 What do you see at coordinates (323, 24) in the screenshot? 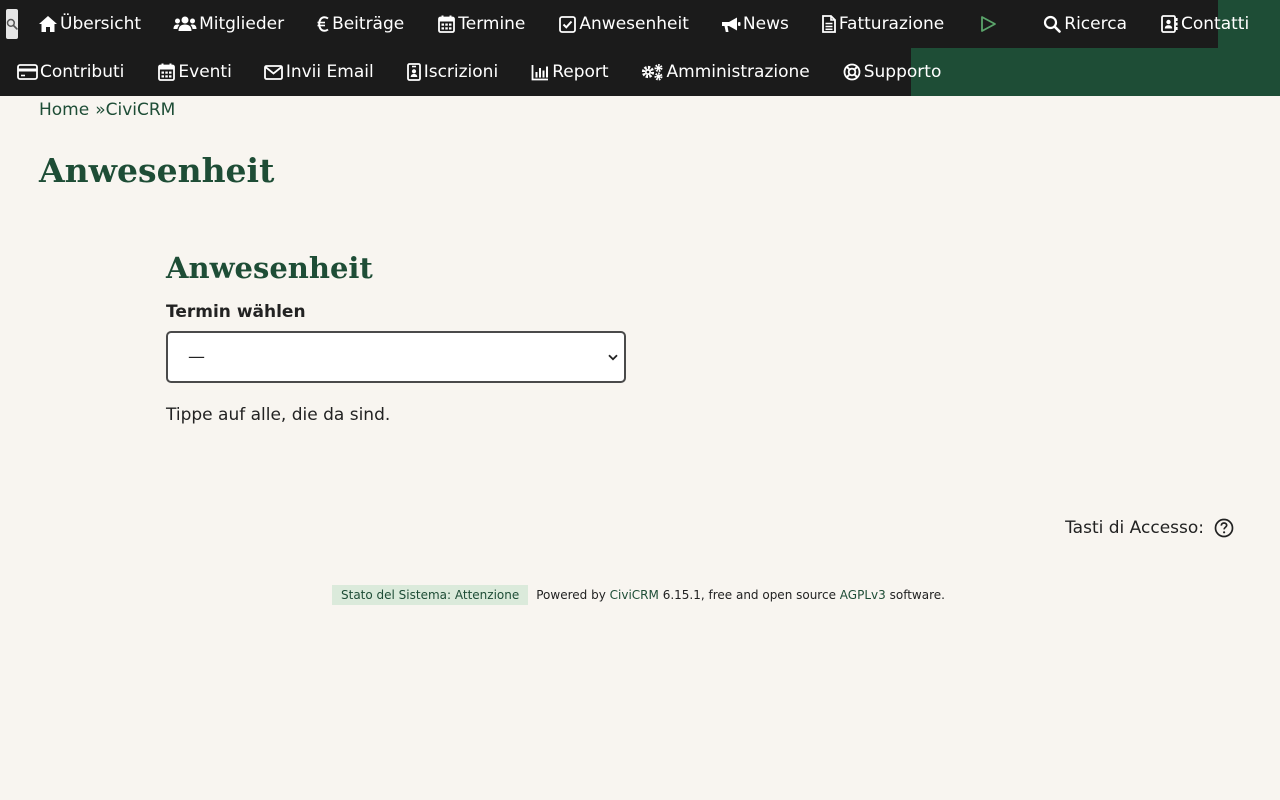
I see `euro-icon` at bounding box center [323, 24].